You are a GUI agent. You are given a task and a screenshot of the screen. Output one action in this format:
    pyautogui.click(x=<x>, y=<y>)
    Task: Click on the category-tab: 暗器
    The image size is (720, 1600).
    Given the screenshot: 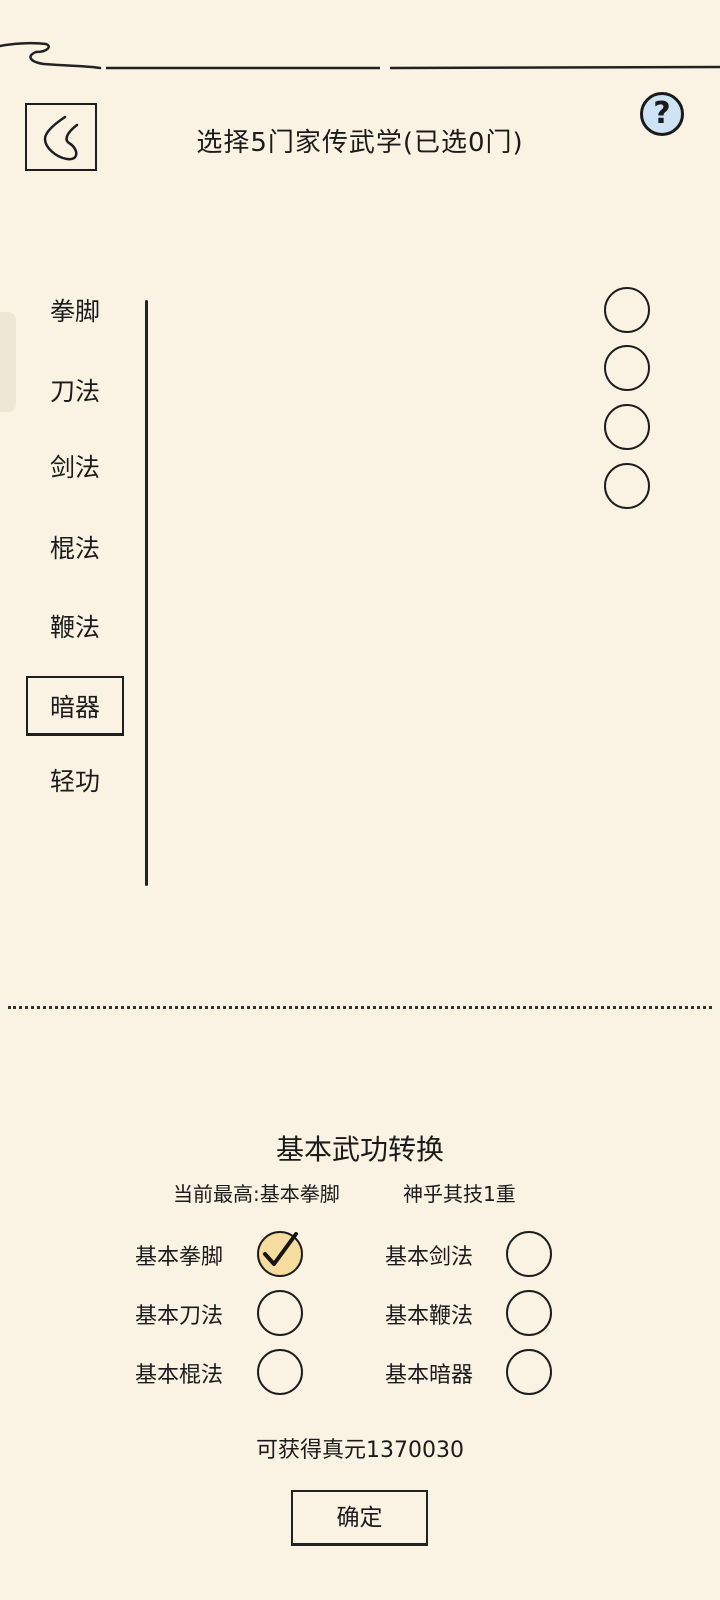 What is the action you would take?
    pyautogui.click(x=75, y=706)
    